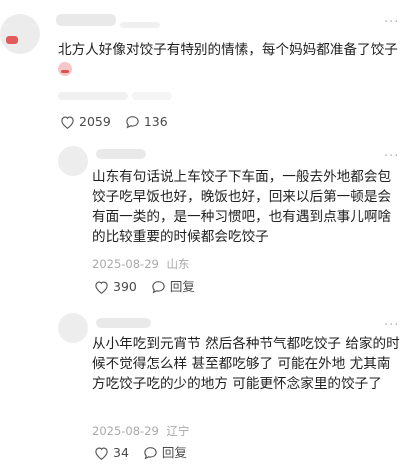 The image size is (413, 466). I want to click on comment-actions: 390 回复, so click(151, 287).